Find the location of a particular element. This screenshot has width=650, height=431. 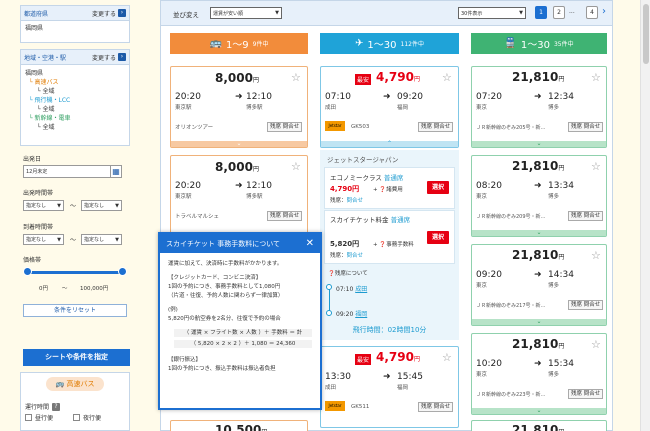

route-item: └ 高速バス is located at coordinates (75, 82).